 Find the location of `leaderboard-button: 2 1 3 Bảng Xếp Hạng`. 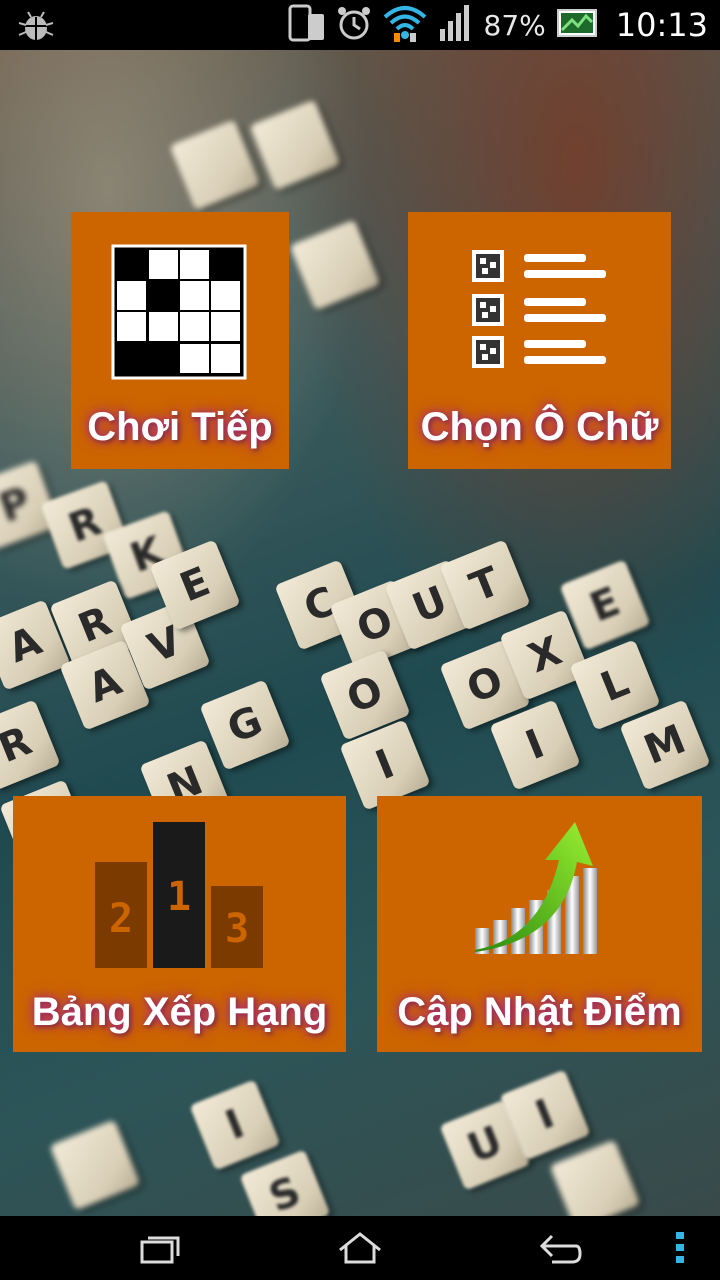

leaderboard-button: 2 1 3 Bảng Xếp Hạng is located at coordinates (179, 924).